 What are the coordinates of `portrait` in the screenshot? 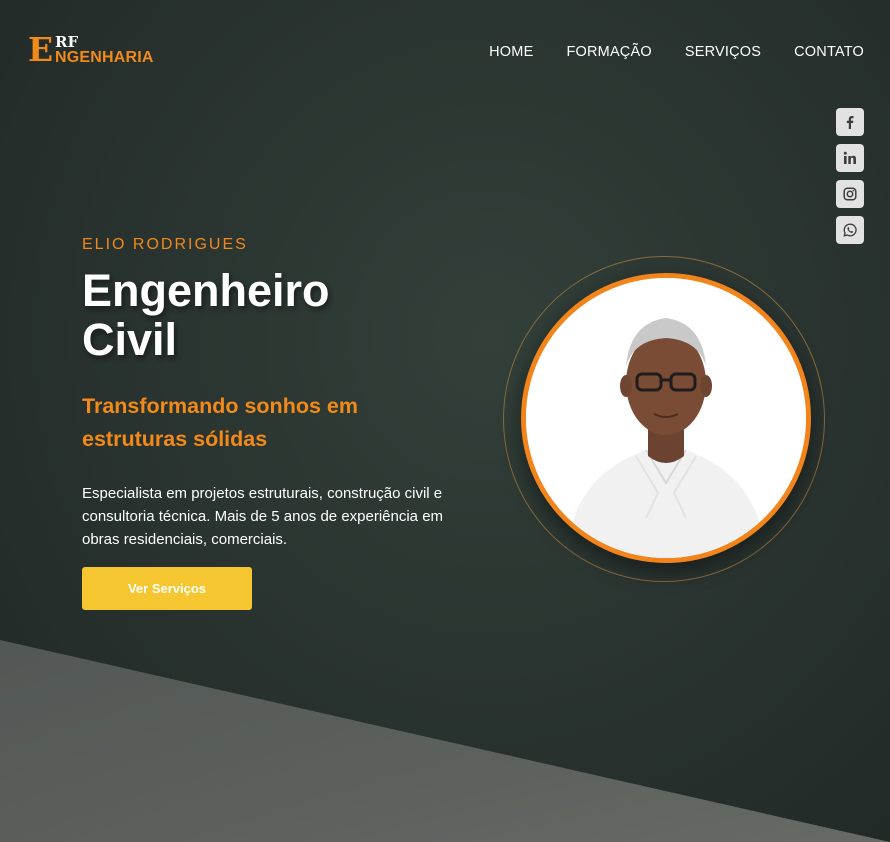 It's located at (666, 421).